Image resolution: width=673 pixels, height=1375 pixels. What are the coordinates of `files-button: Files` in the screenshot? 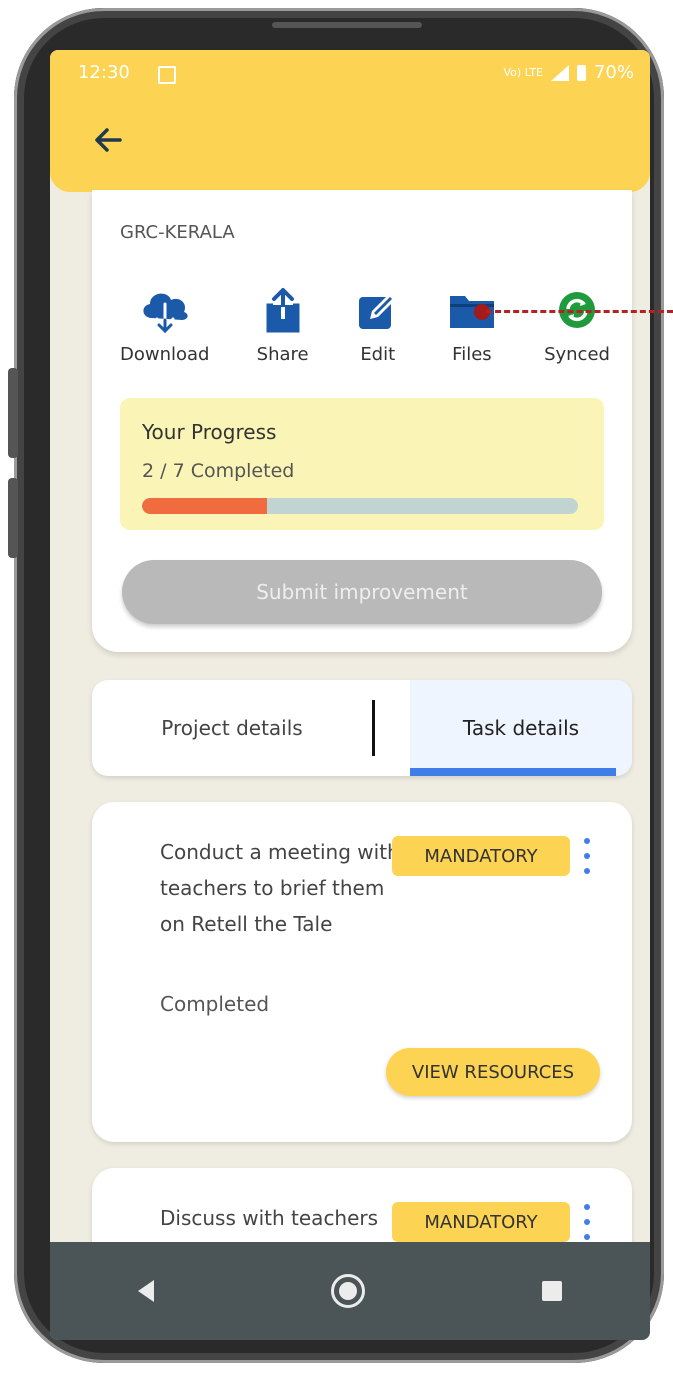 It's located at (472, 323).